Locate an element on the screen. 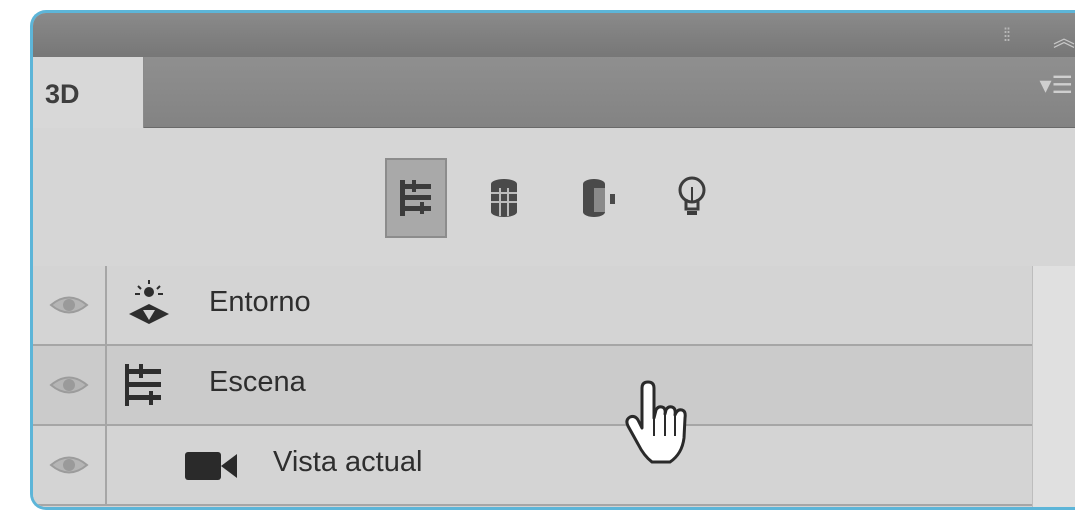  filter-light-button is located at coordinates (692, 198).